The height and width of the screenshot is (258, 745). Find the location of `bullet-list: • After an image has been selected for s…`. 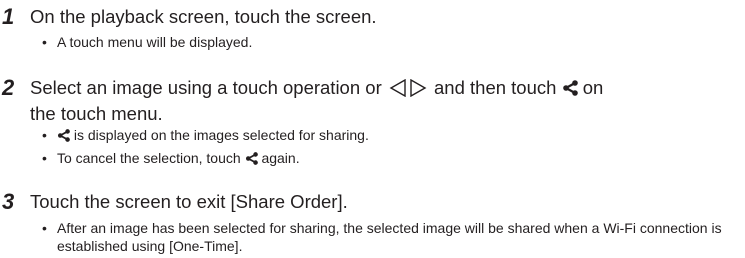

bullet-list: • After an image has been selected for s… is located at coordinates (383, 237).